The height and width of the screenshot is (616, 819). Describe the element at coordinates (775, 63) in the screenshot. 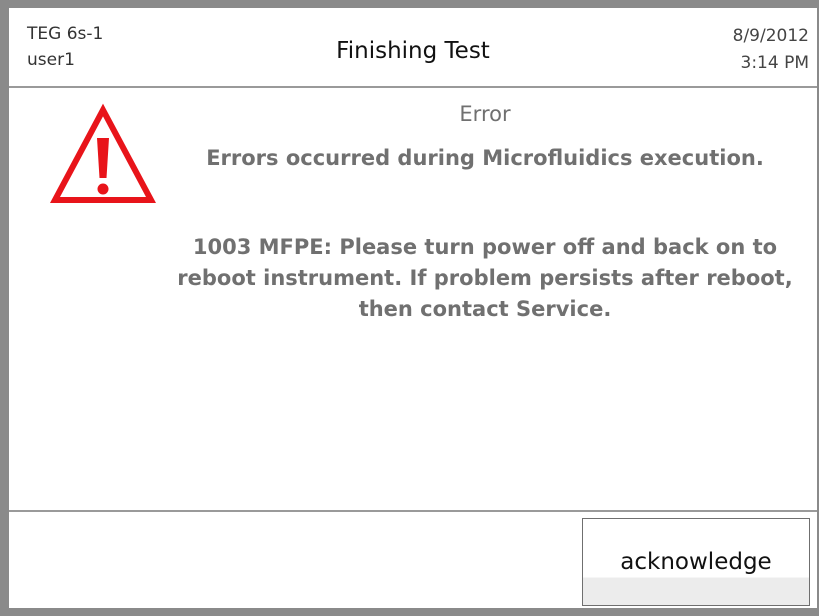

I see `header-time: 3:14 PM` at that location.